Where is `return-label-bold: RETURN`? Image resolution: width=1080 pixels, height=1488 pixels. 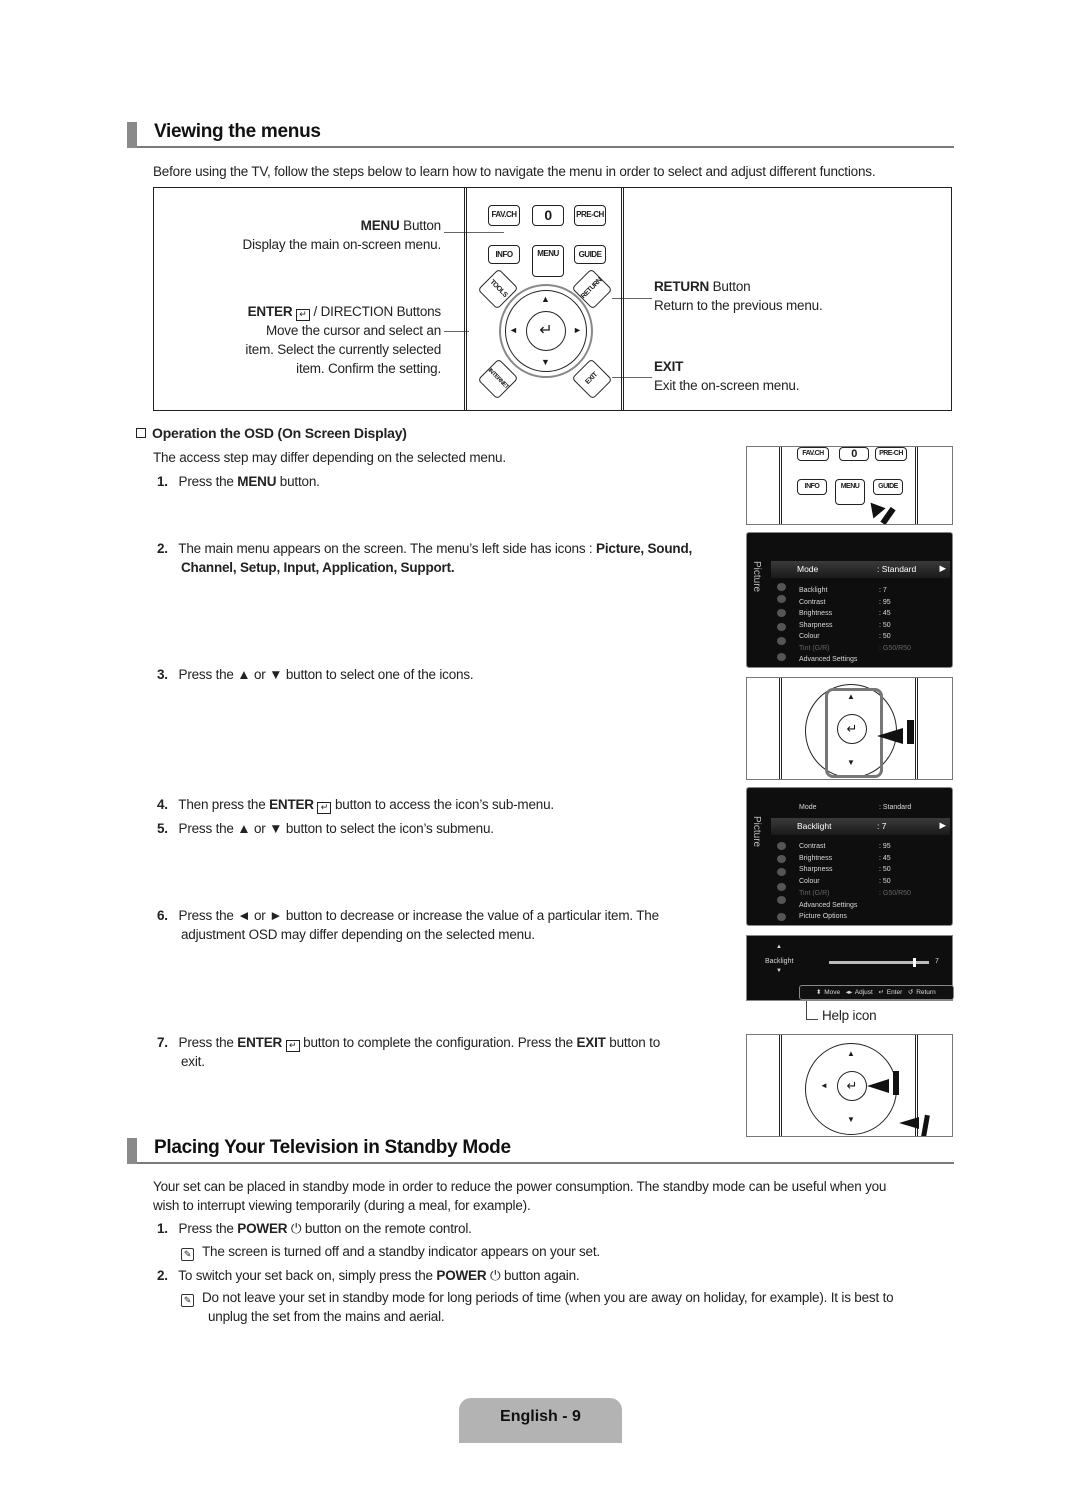 return-label-bold: RETURN is located at coordinates (682, 286).